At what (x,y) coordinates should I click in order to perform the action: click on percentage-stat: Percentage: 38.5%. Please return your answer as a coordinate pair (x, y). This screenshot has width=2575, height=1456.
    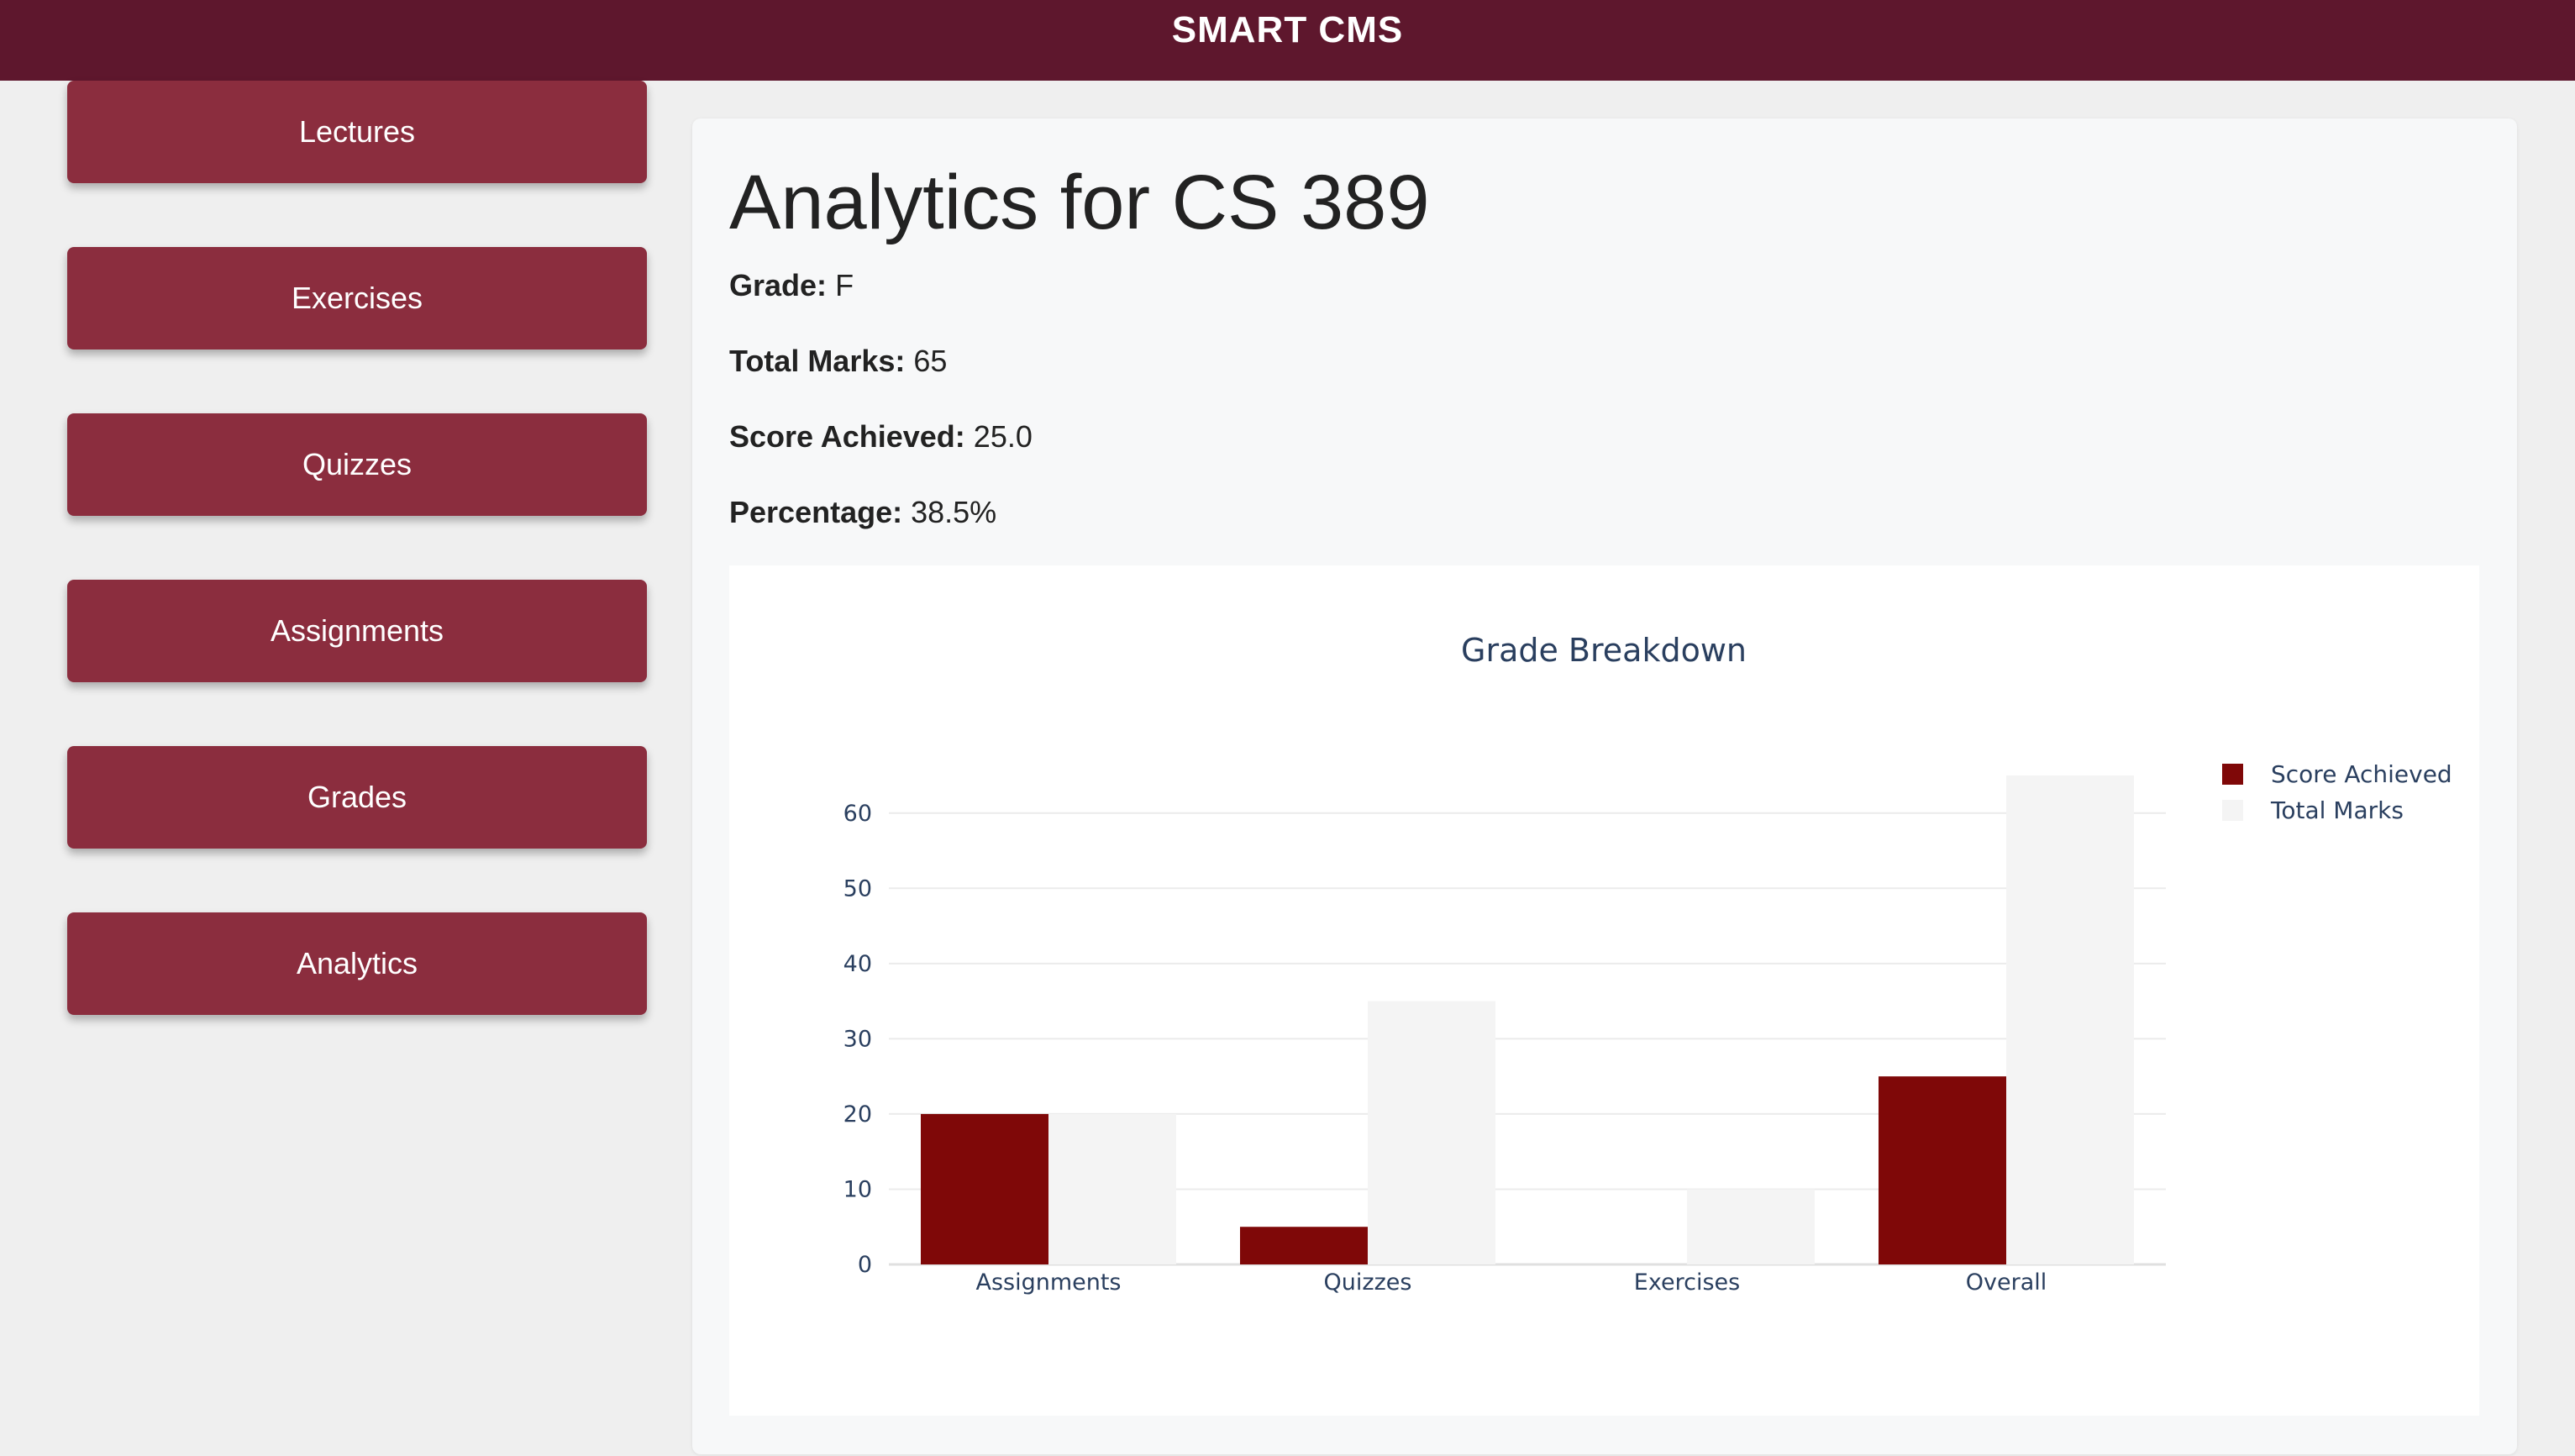
    Looking at the image, I should click on (862, 512).